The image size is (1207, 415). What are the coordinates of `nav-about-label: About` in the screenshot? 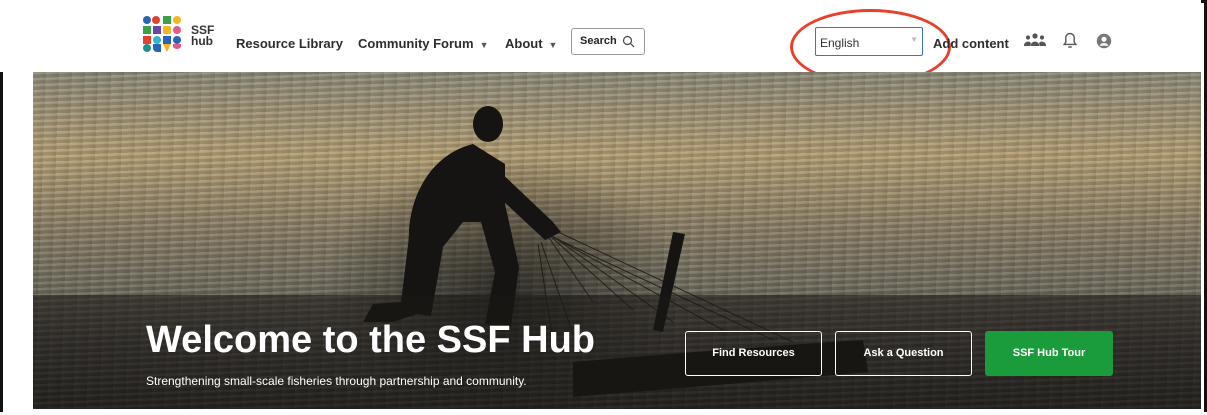 It's located at (524, 43).